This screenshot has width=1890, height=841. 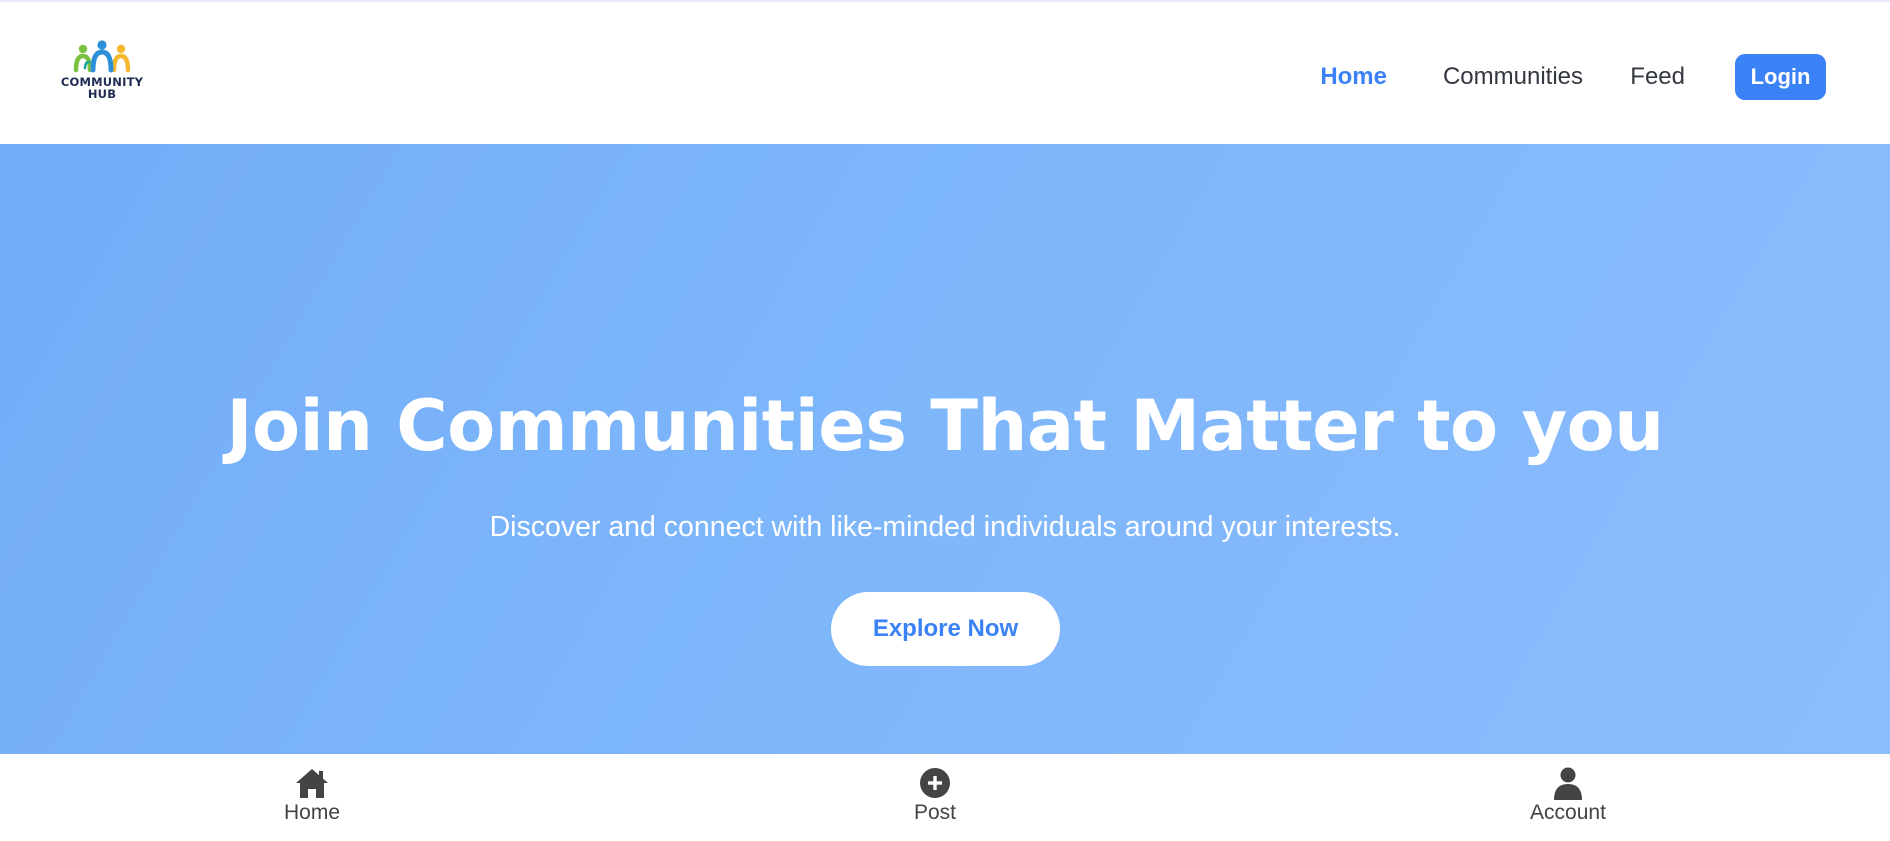 I want to click on nav-link-feed: Feed, so click(x=1657, y=77).